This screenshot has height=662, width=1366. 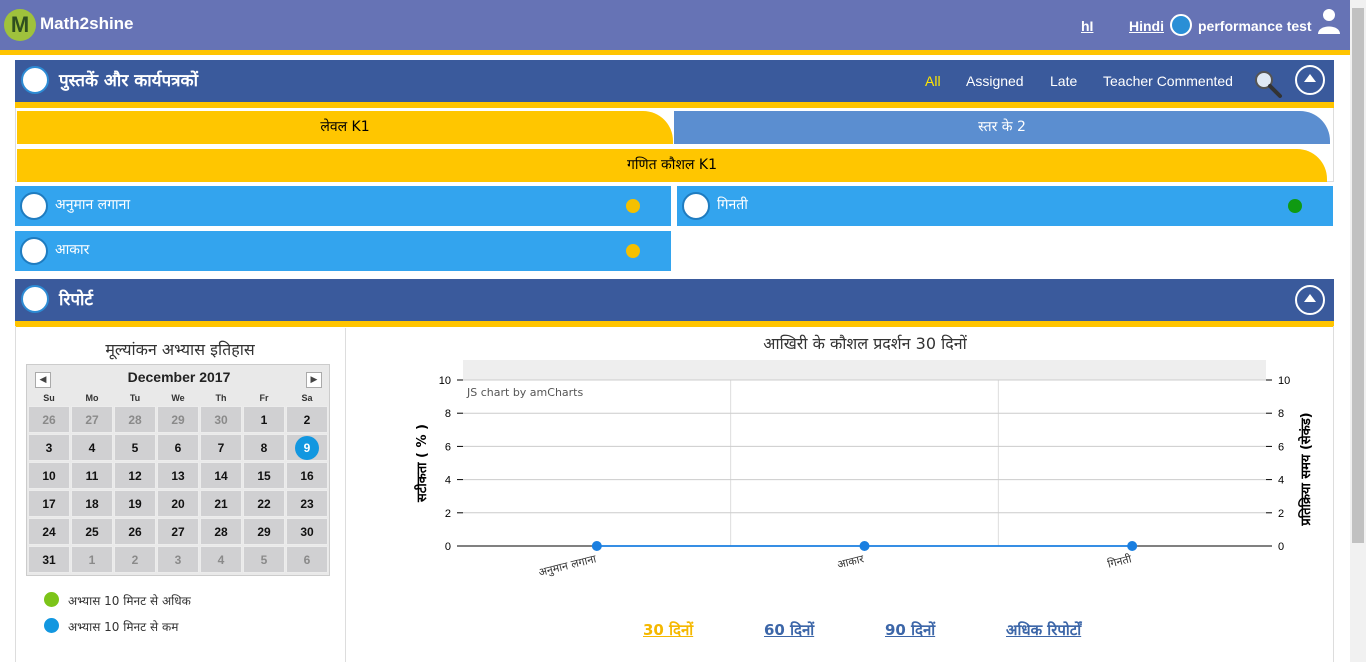 What do you see at coordinates (1329, 21) in the screenshot?
I see `user-icon` at bounding box center [1329, 21].